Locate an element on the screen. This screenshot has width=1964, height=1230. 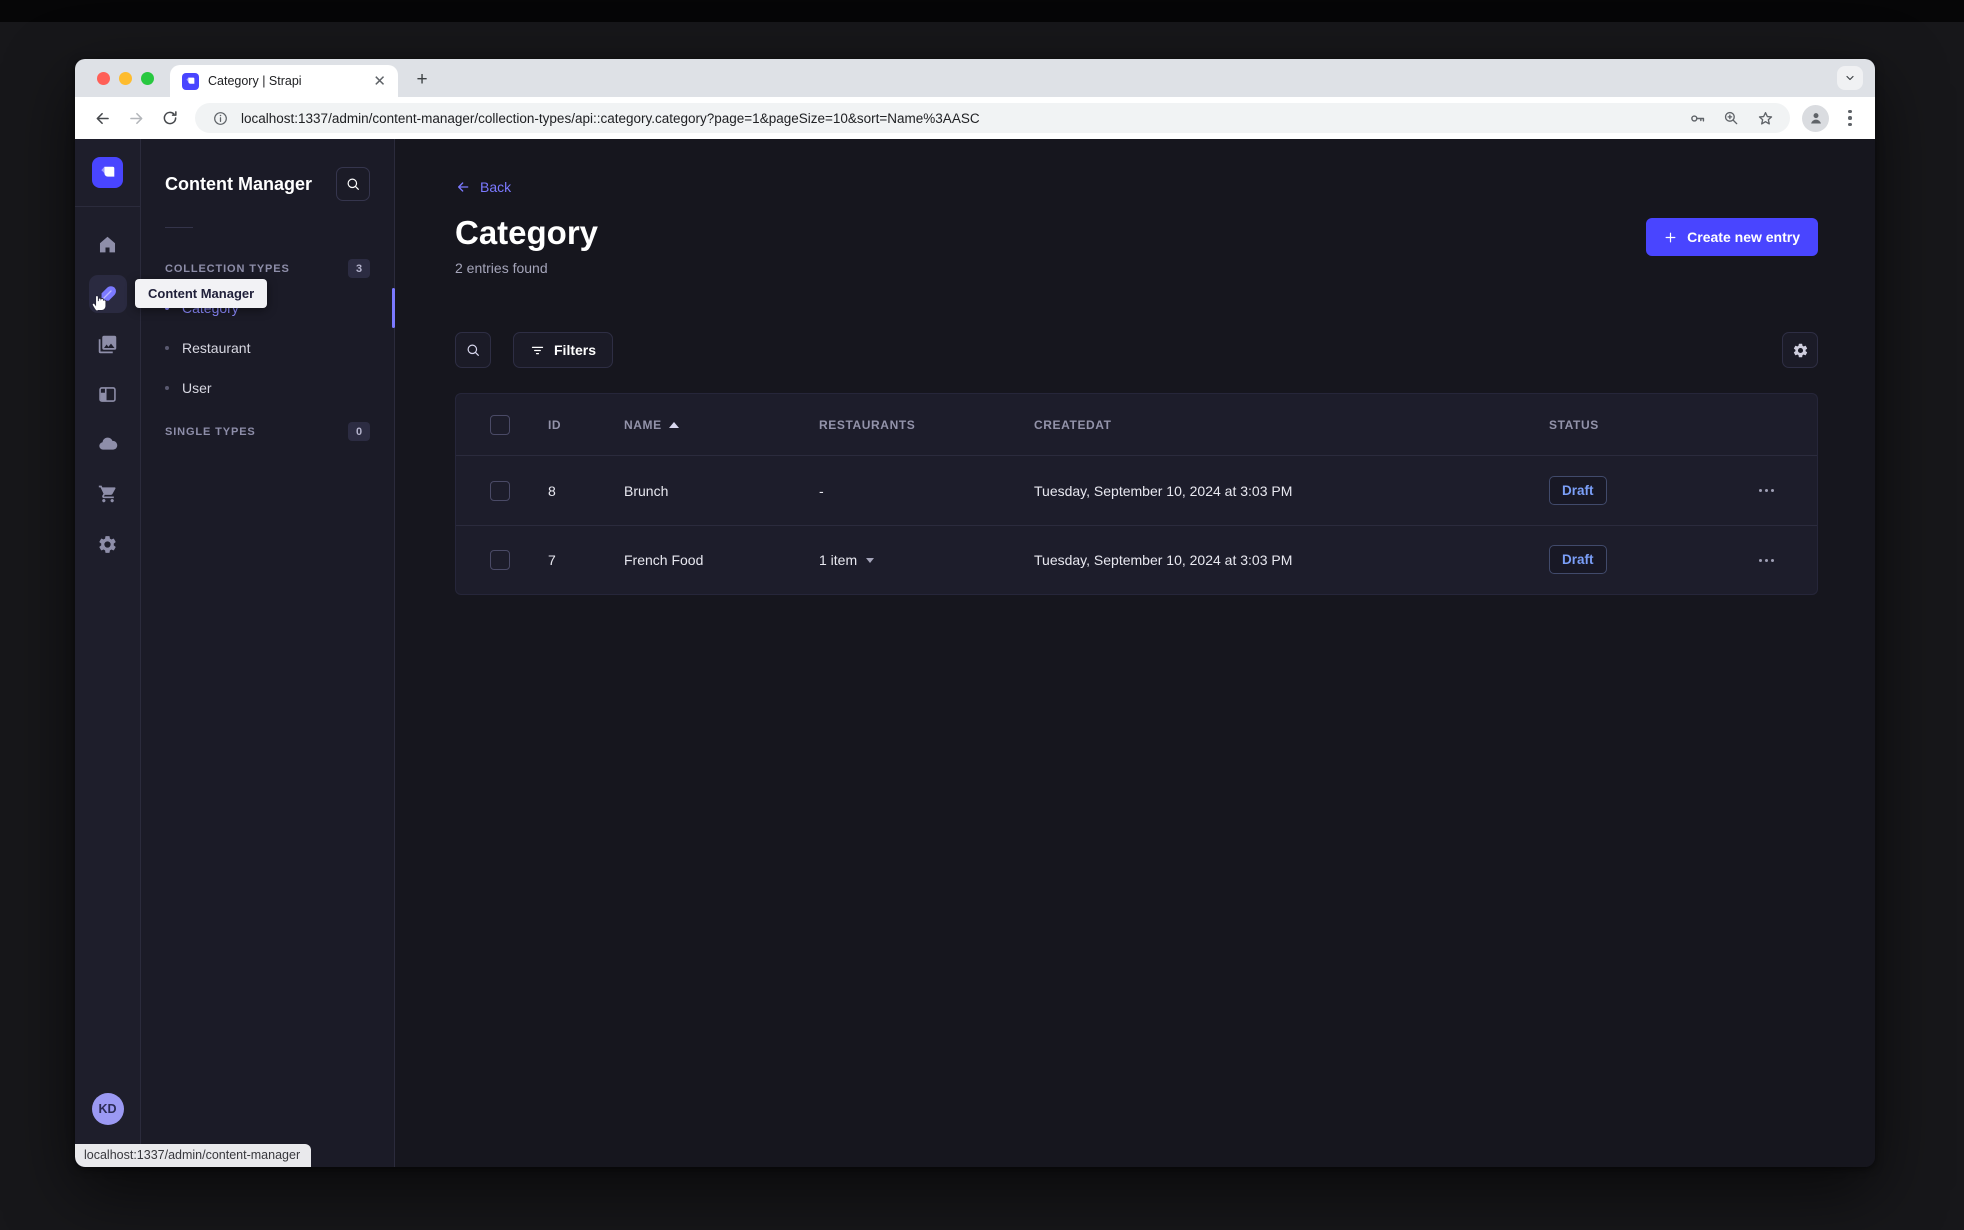
back-nav-button is located at coordinates (102, 118).